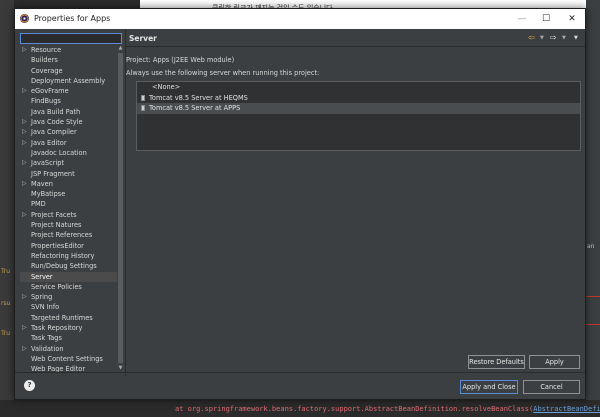 The width and height of the screenshot is (600, 417). I want to click on tree-item: Project References, so click(68, 235).